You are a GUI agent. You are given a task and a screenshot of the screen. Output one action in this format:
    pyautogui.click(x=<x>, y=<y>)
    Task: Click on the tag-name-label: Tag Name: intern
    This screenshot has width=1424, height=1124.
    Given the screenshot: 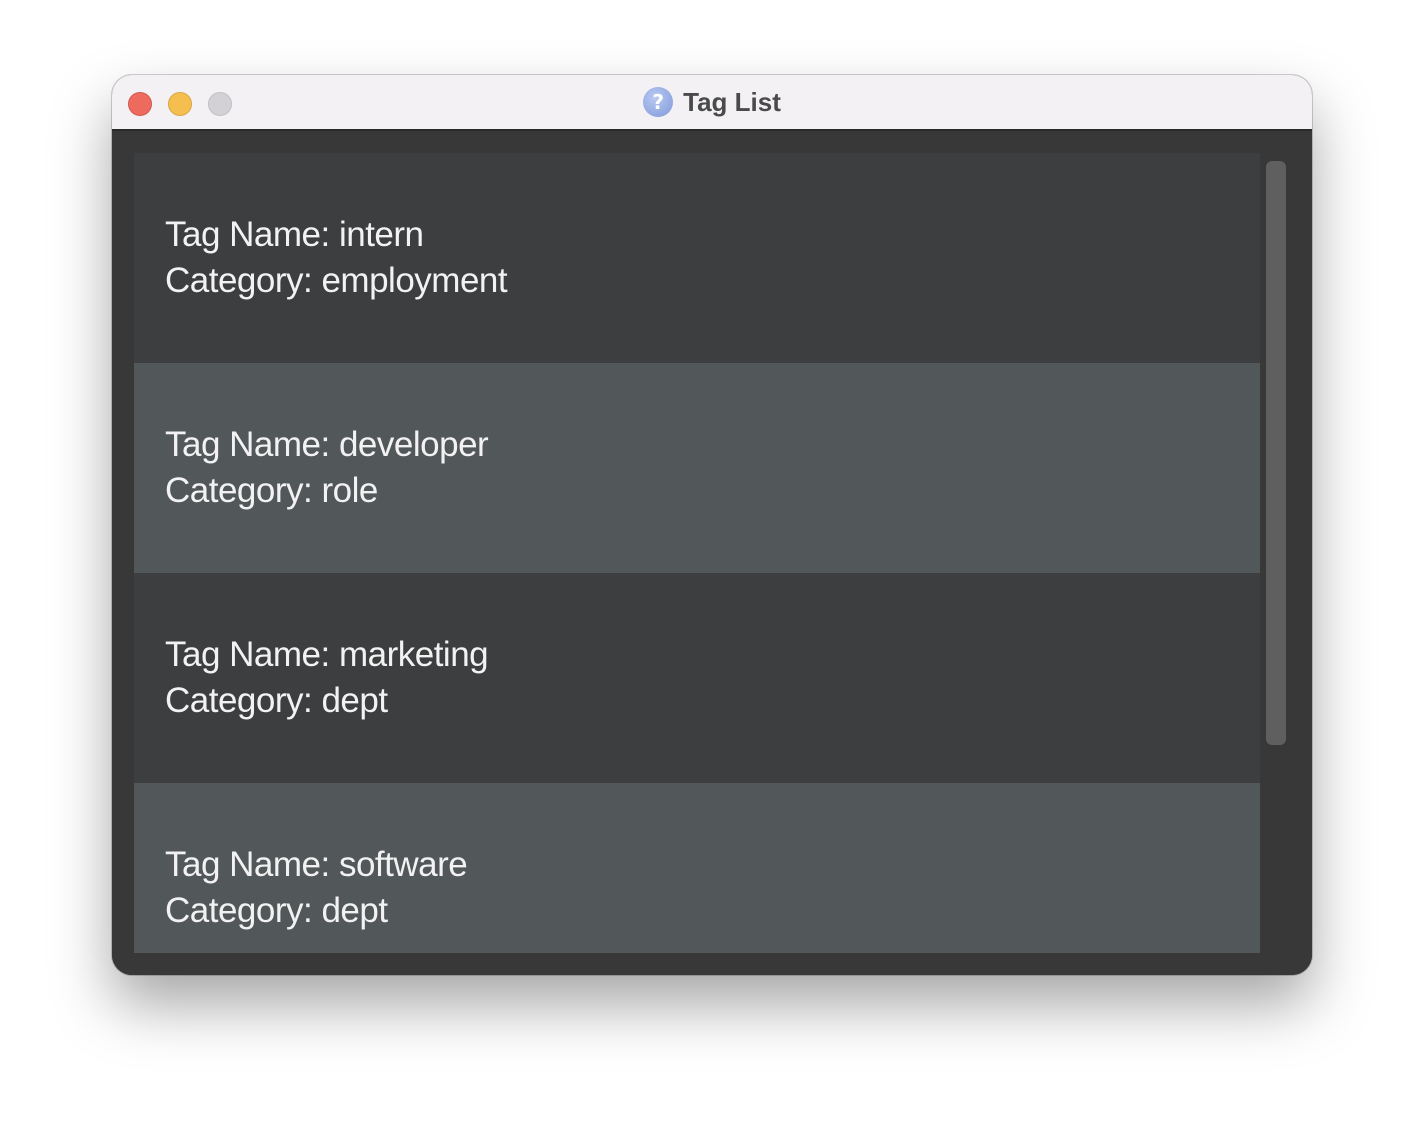 What is the action you would take?
    pyautogui.click(x=294, y=234)
    